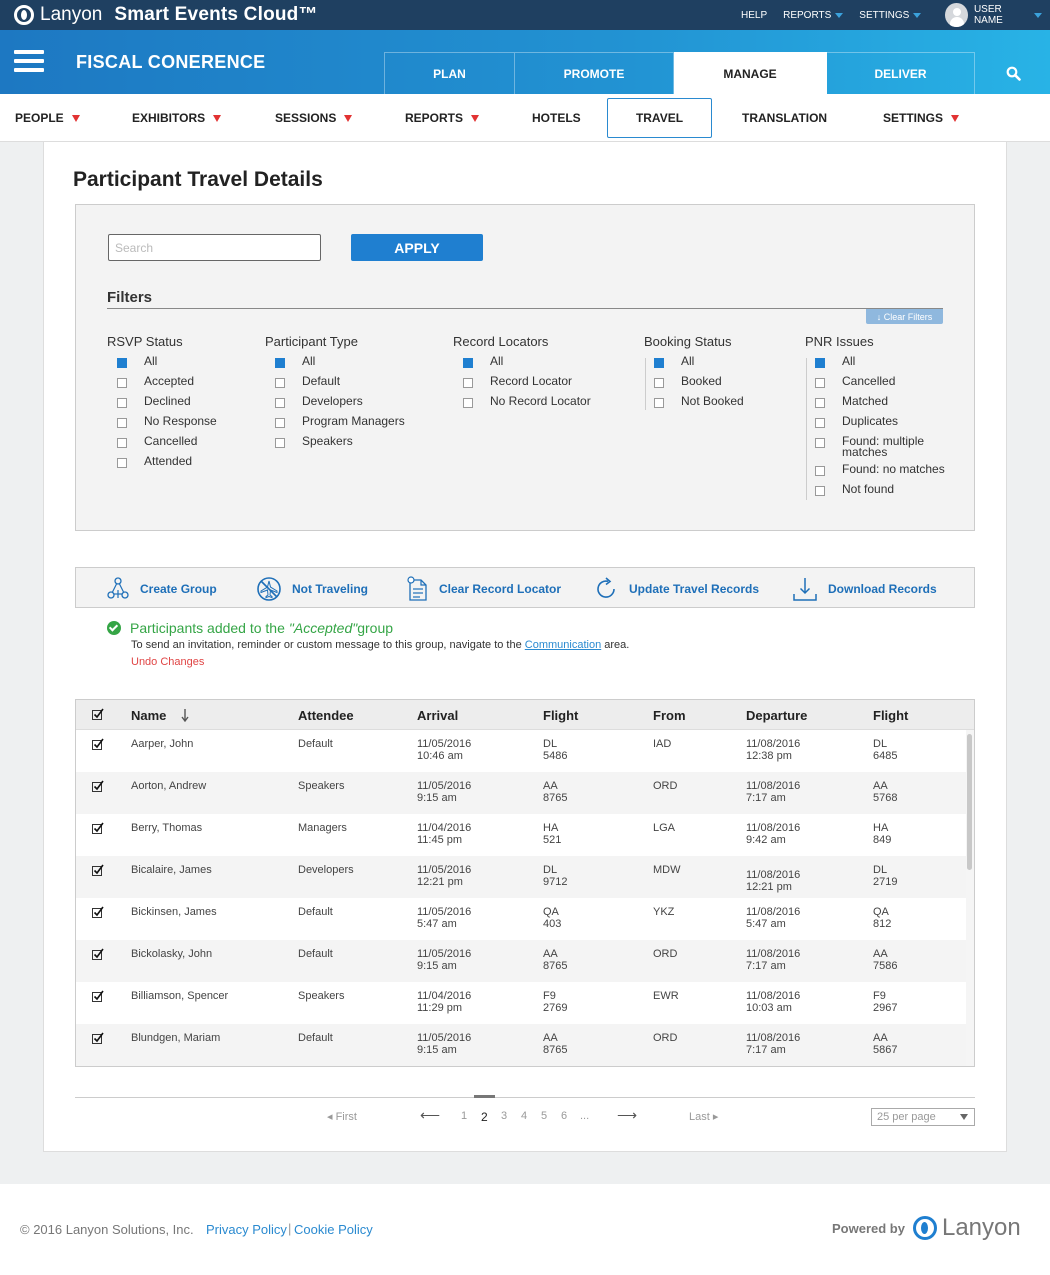 This screenshot has height=1275, width=1050. I want to click on filter-option: Matched, so click(880, 402).